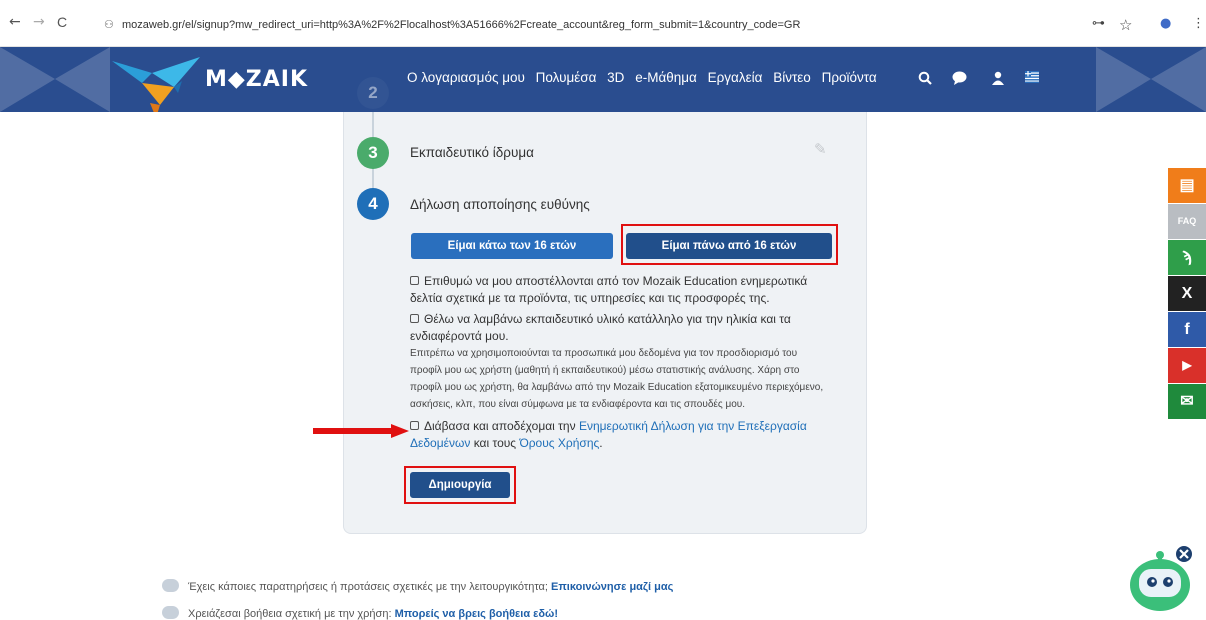 The width and height of the screenshot is (1206, 620). I want to click on material-label-cont: ενδιαφέροντά μου., so click(459, 336).